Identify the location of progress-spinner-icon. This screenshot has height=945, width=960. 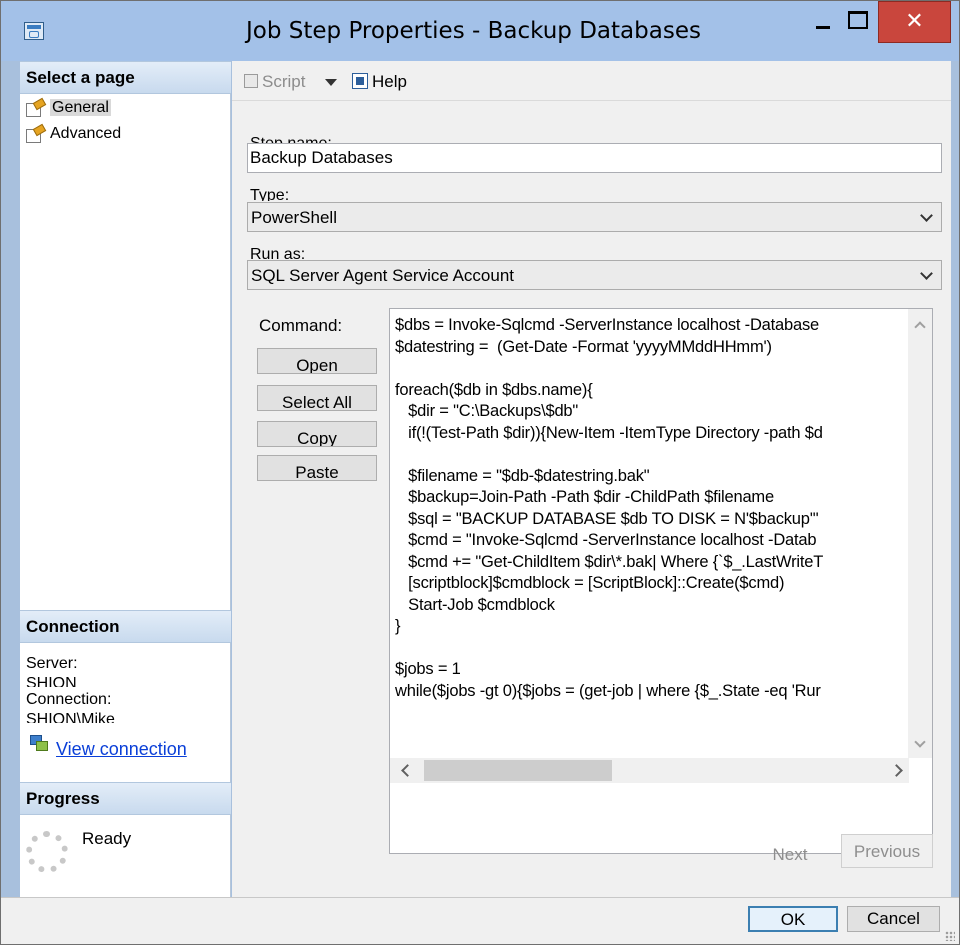
(47, 852).